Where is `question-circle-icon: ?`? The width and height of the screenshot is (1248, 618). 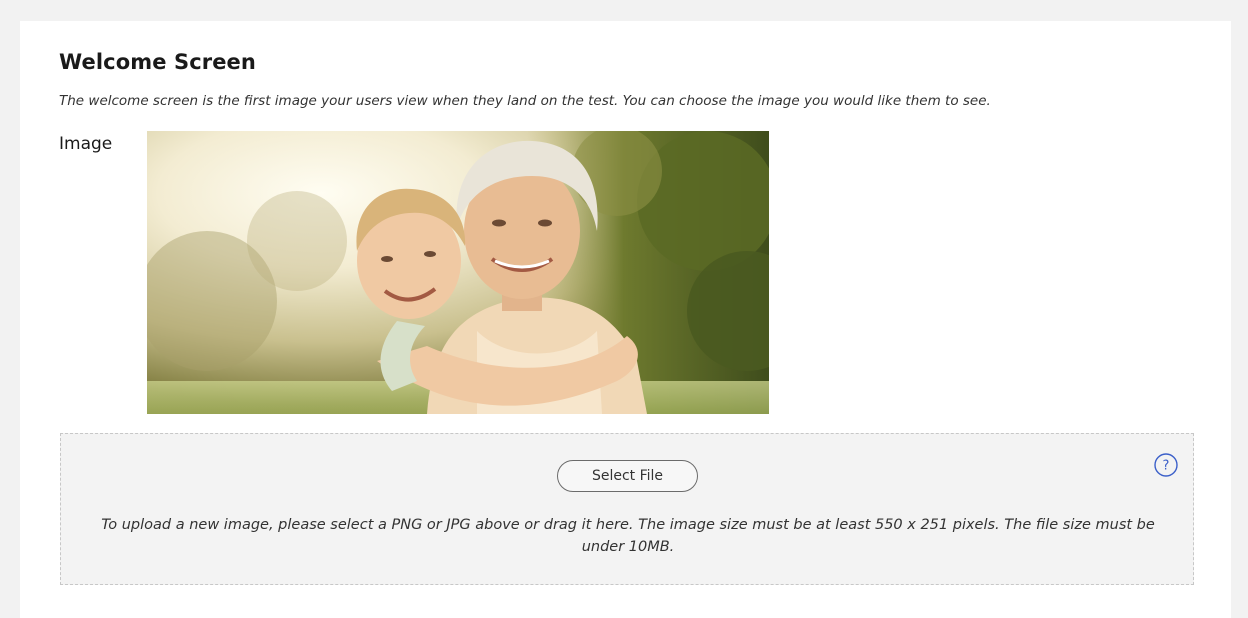
question-circle-icon: ? is located at coordinates (1166, 465).